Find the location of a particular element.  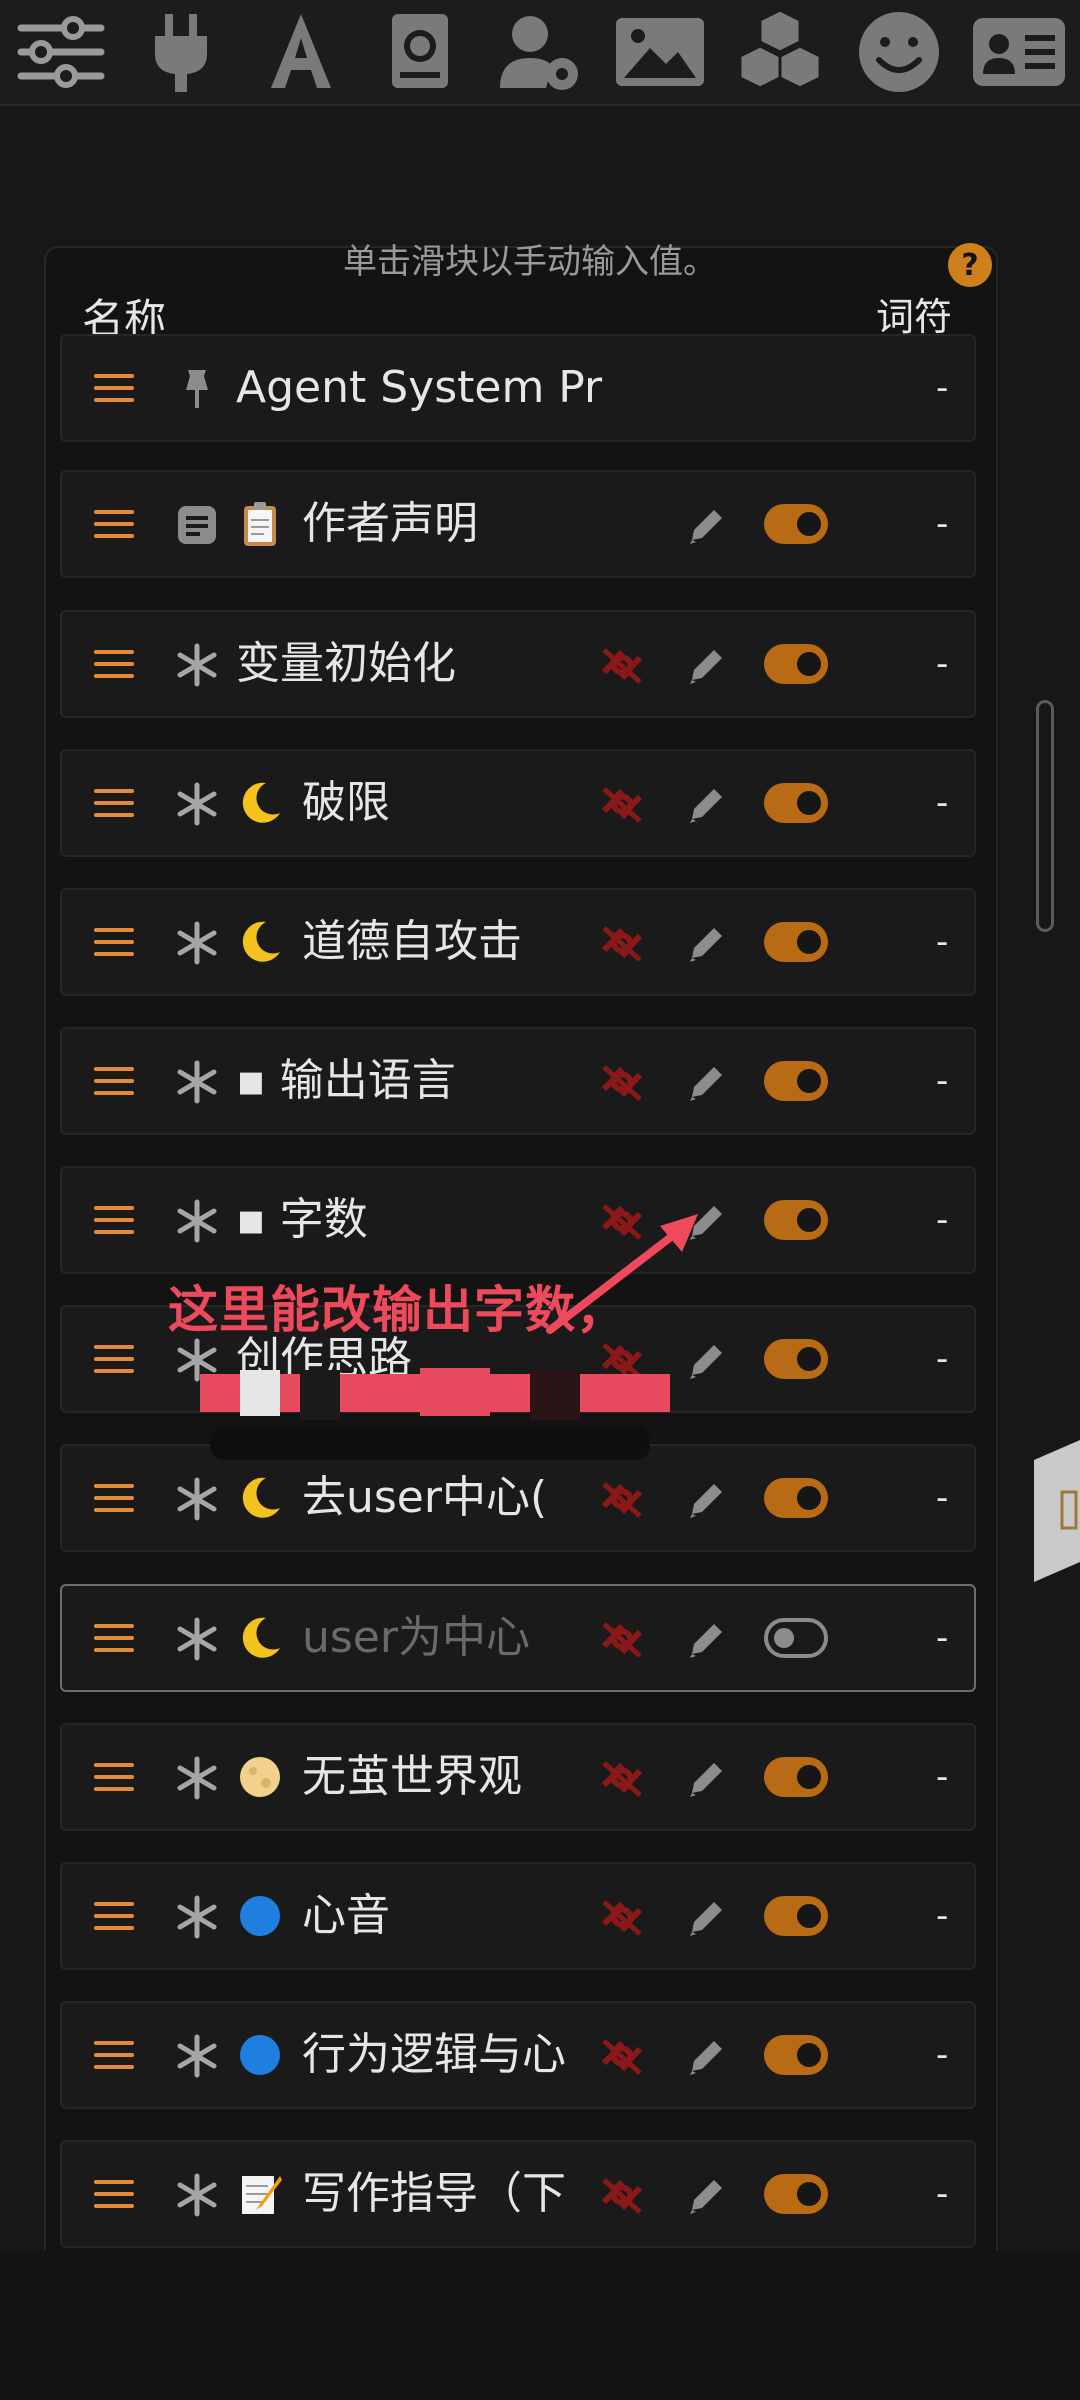

prompt-row: ▪ 字数 - is located at coordinates (518, 1220).